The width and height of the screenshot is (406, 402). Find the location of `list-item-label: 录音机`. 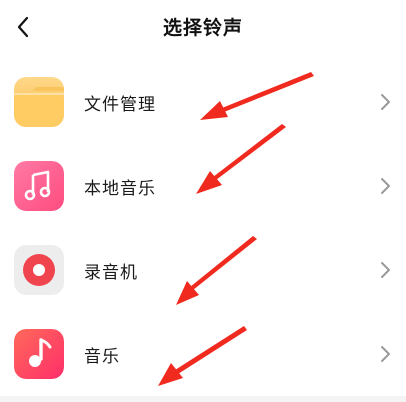

list-item-label: 录音机 is located at coordinates (111, 273).